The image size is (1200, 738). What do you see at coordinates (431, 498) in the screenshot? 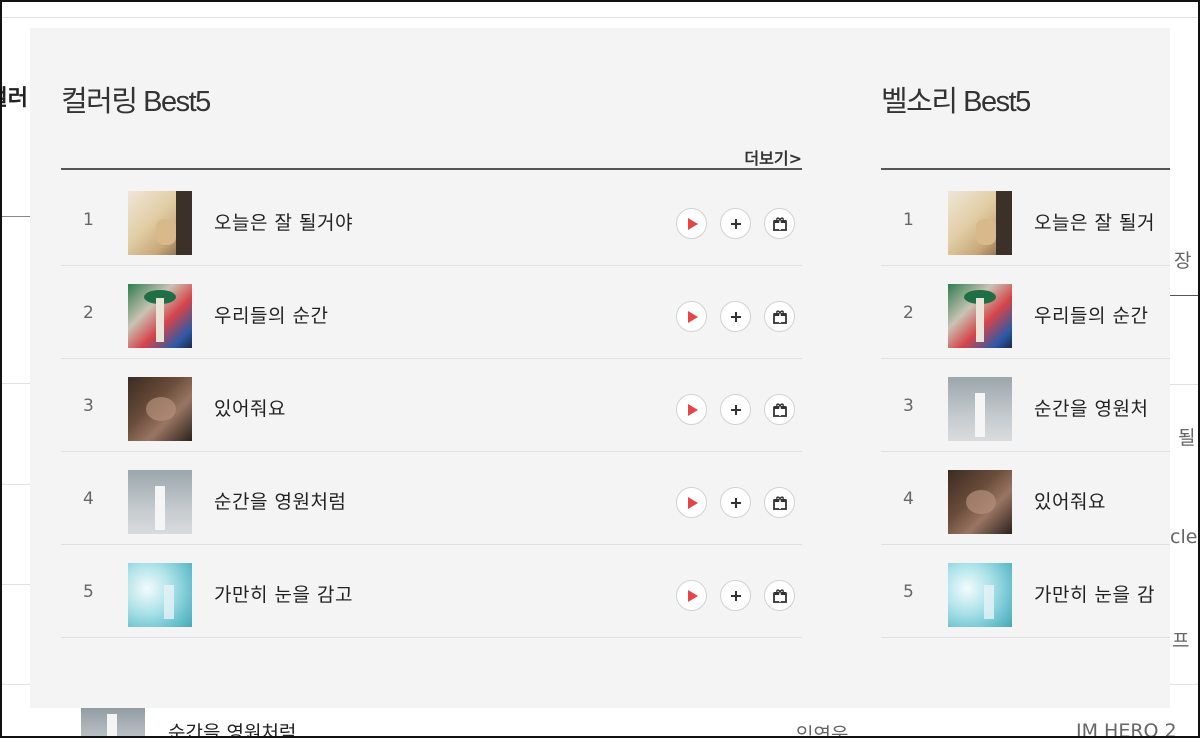
I see `list-item: 4 순간을 영원처럼` at bounding box center [431, 498].